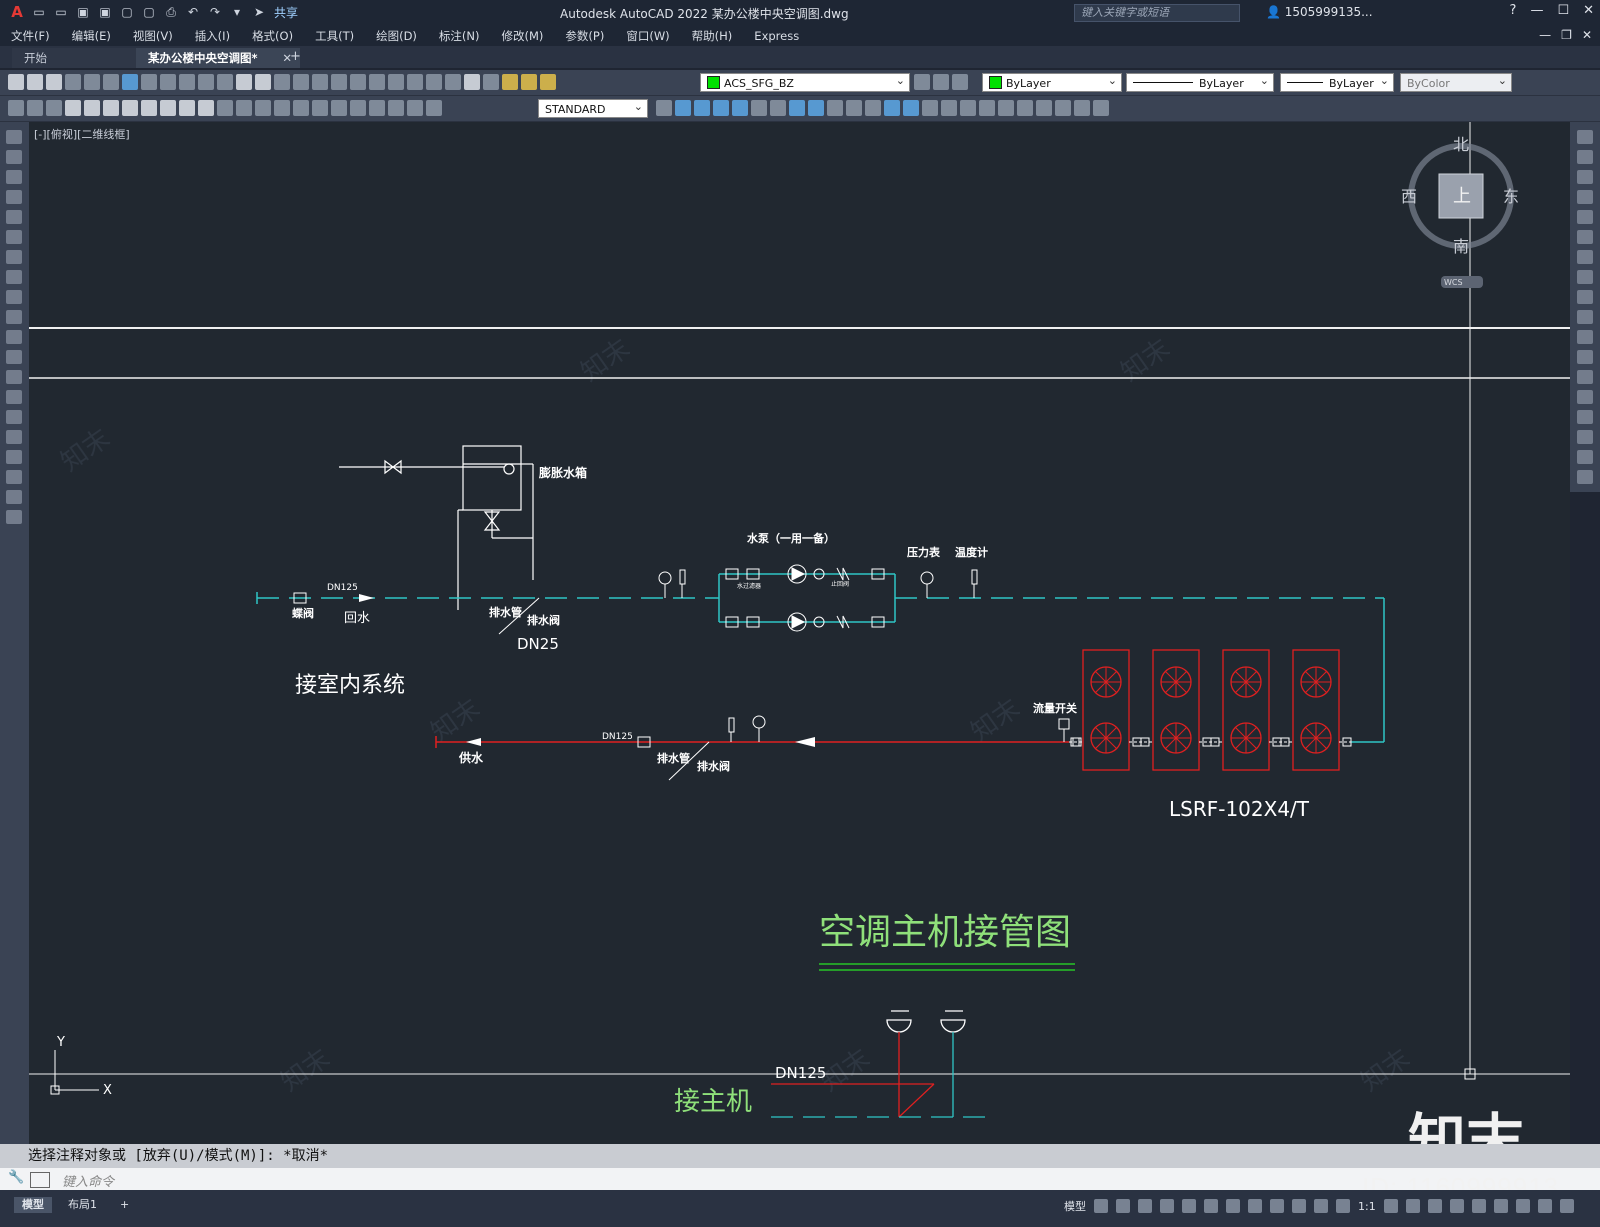 This screenshot has width=1600, height=1227. Describe the element at coordinates (40, 1180) in the screenshot. I see `command-prompt-icon` at that location.